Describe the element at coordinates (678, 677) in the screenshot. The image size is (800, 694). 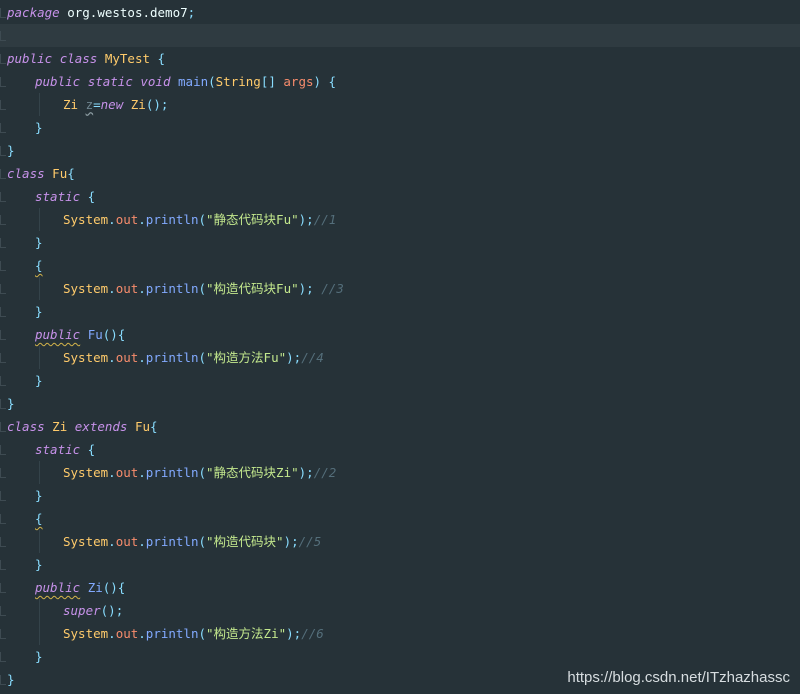
I see `watermark: https://blog.csdn.net/ITzhazhassc` at that location.